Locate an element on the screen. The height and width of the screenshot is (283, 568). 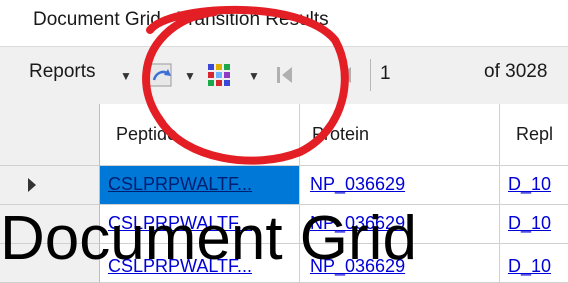
refresh-icon is located at coordinates (161, 75).